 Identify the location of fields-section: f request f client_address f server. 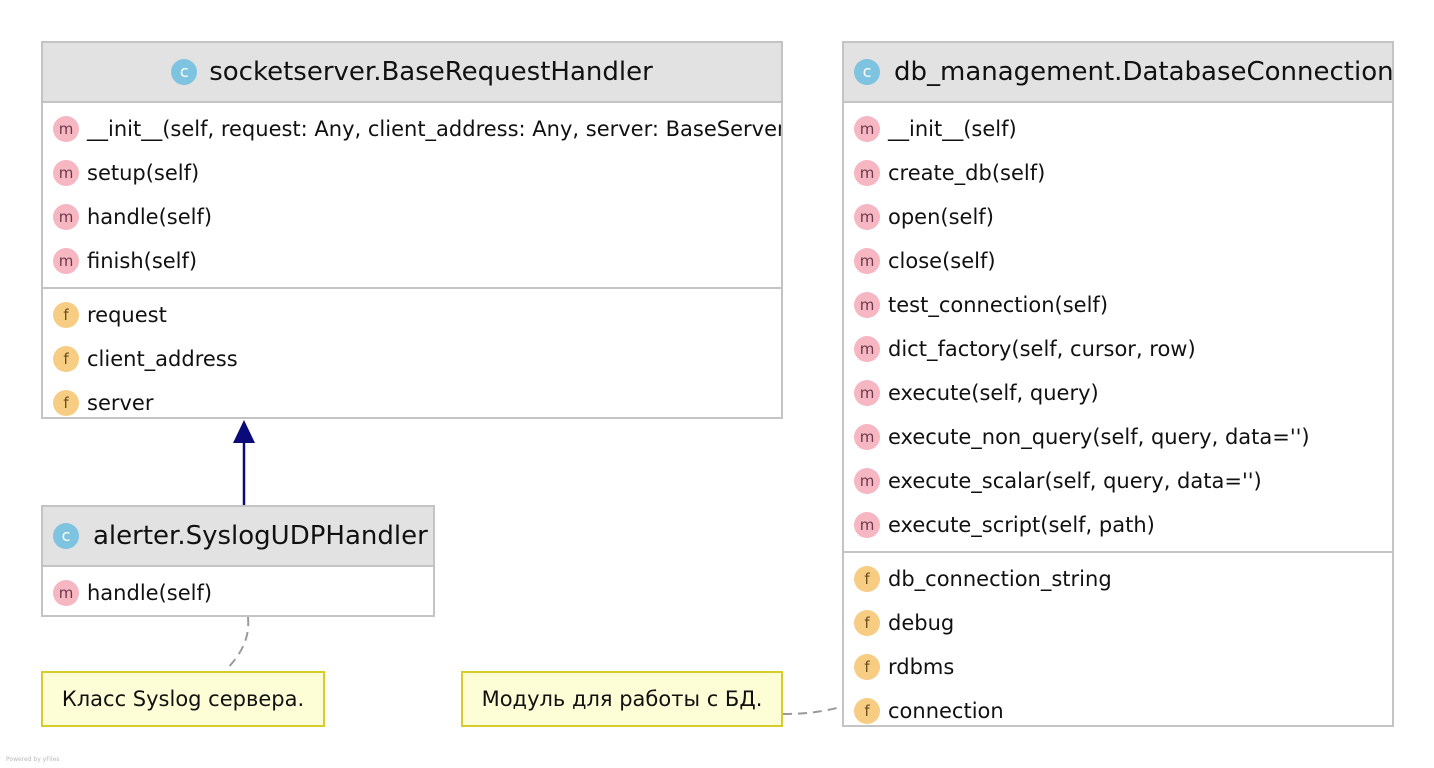
(412, 352).